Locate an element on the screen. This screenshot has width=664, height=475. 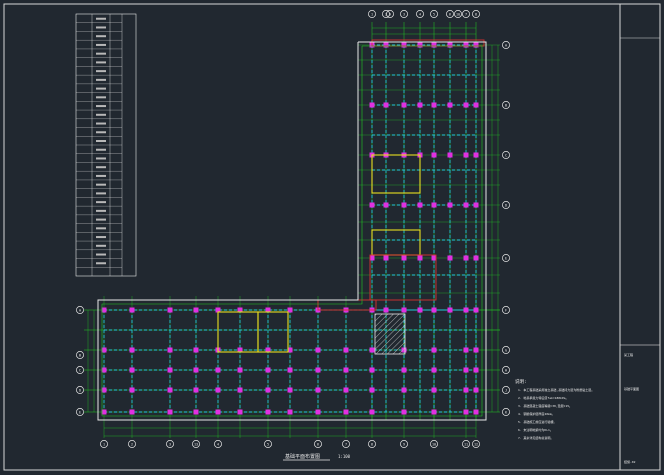
bottom-axis-bubble-label: 4 is located at coordinates (218, 444).